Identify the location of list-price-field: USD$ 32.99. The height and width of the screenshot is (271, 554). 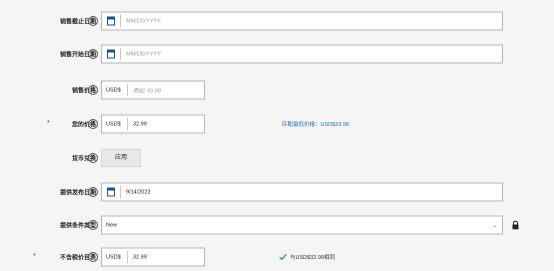
(153, 257).